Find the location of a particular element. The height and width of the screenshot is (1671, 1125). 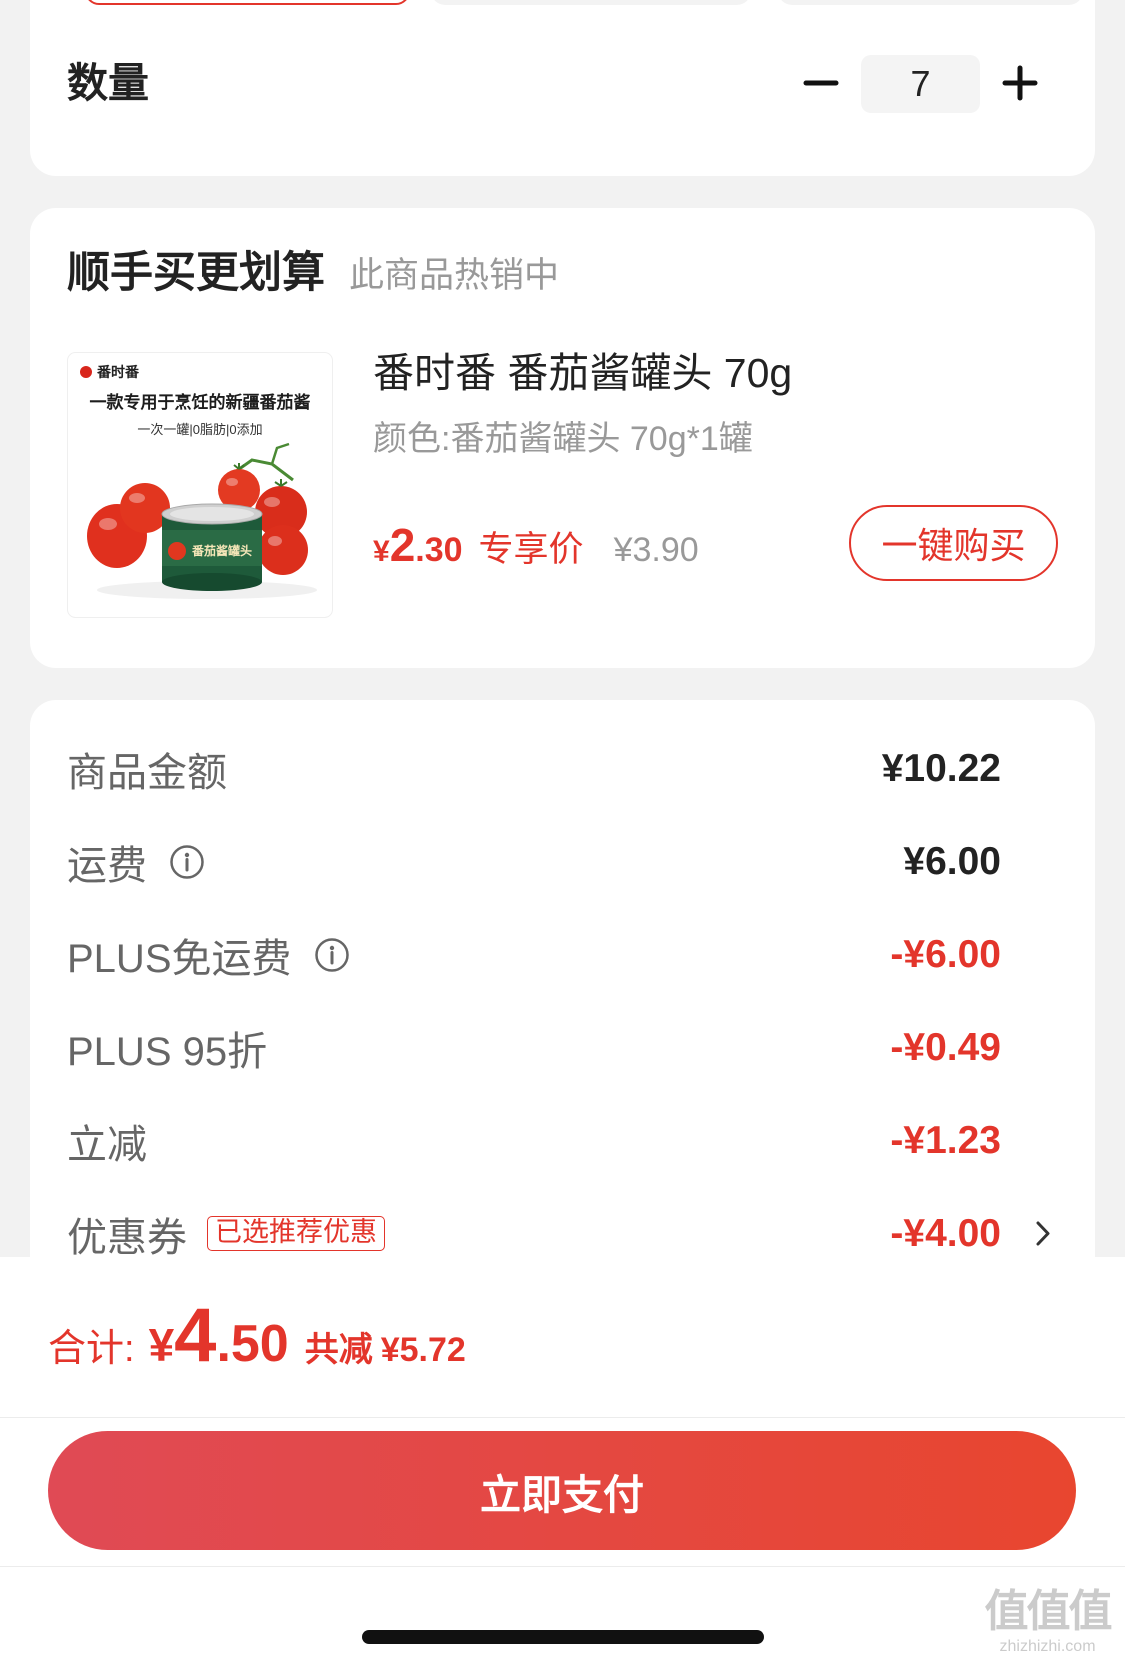

summary-row-subtotal: 商品金额 ¥10.22 is located at coordinates (562, 768).